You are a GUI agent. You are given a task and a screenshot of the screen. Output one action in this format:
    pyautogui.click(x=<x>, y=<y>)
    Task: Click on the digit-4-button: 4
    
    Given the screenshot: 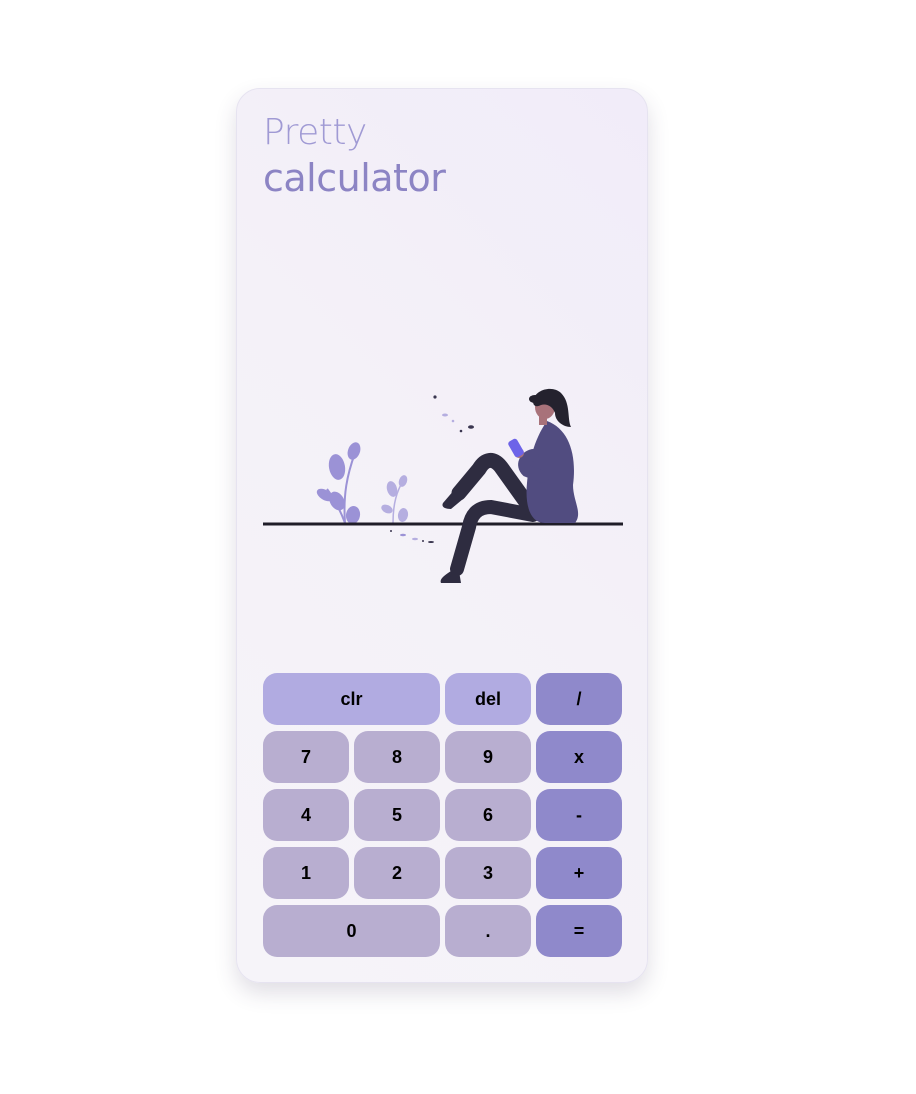 What is the action you would take?
    pyautogui.click(x=306, y=815)
    